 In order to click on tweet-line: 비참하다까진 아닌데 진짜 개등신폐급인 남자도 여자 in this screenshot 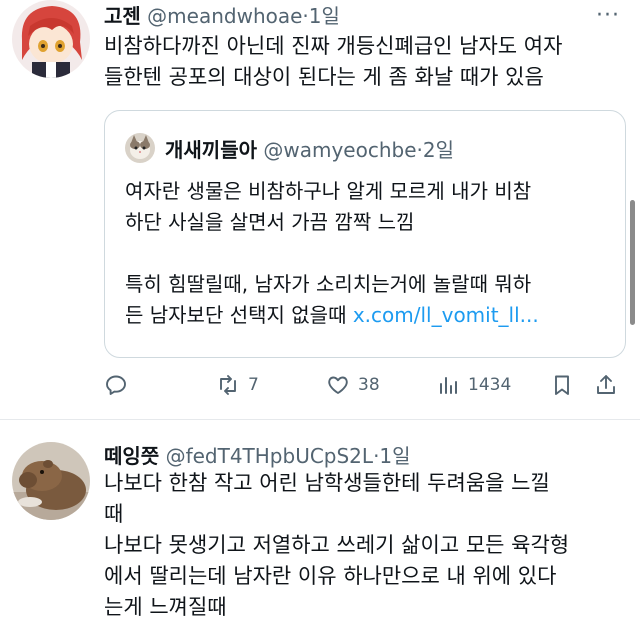, I will do `click(333, 46)`.